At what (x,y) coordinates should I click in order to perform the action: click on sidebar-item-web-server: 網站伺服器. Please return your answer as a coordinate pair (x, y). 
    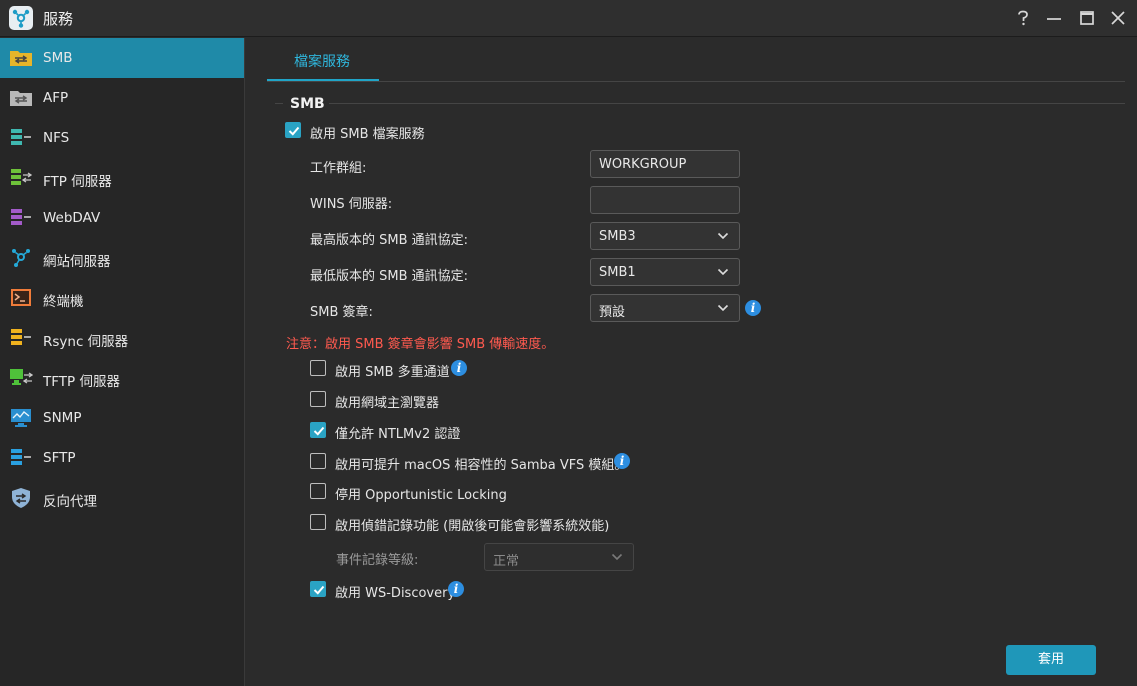
    Looking at the image, I should click on (122, 258).